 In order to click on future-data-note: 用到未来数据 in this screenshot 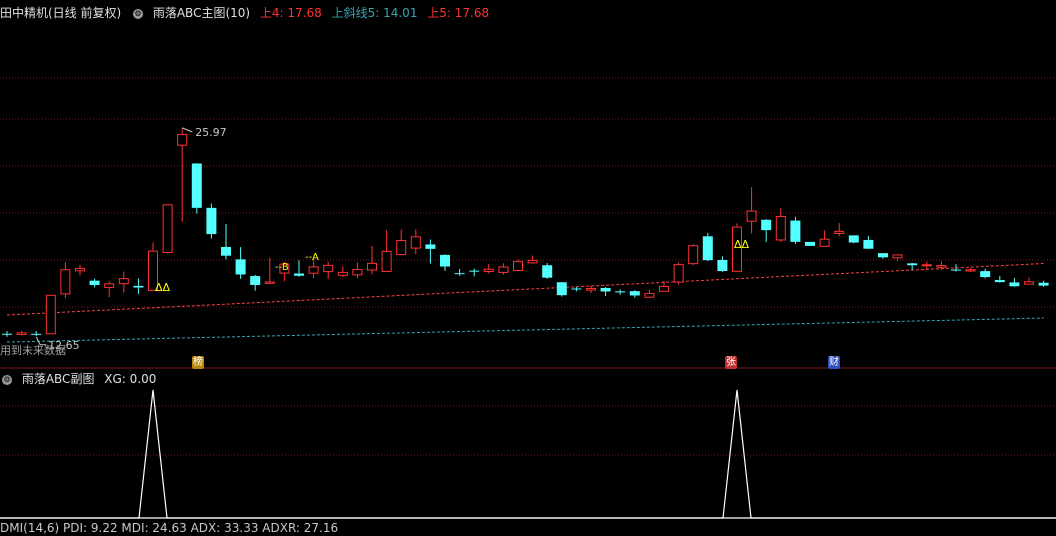, I will do `click(33, 350)`.